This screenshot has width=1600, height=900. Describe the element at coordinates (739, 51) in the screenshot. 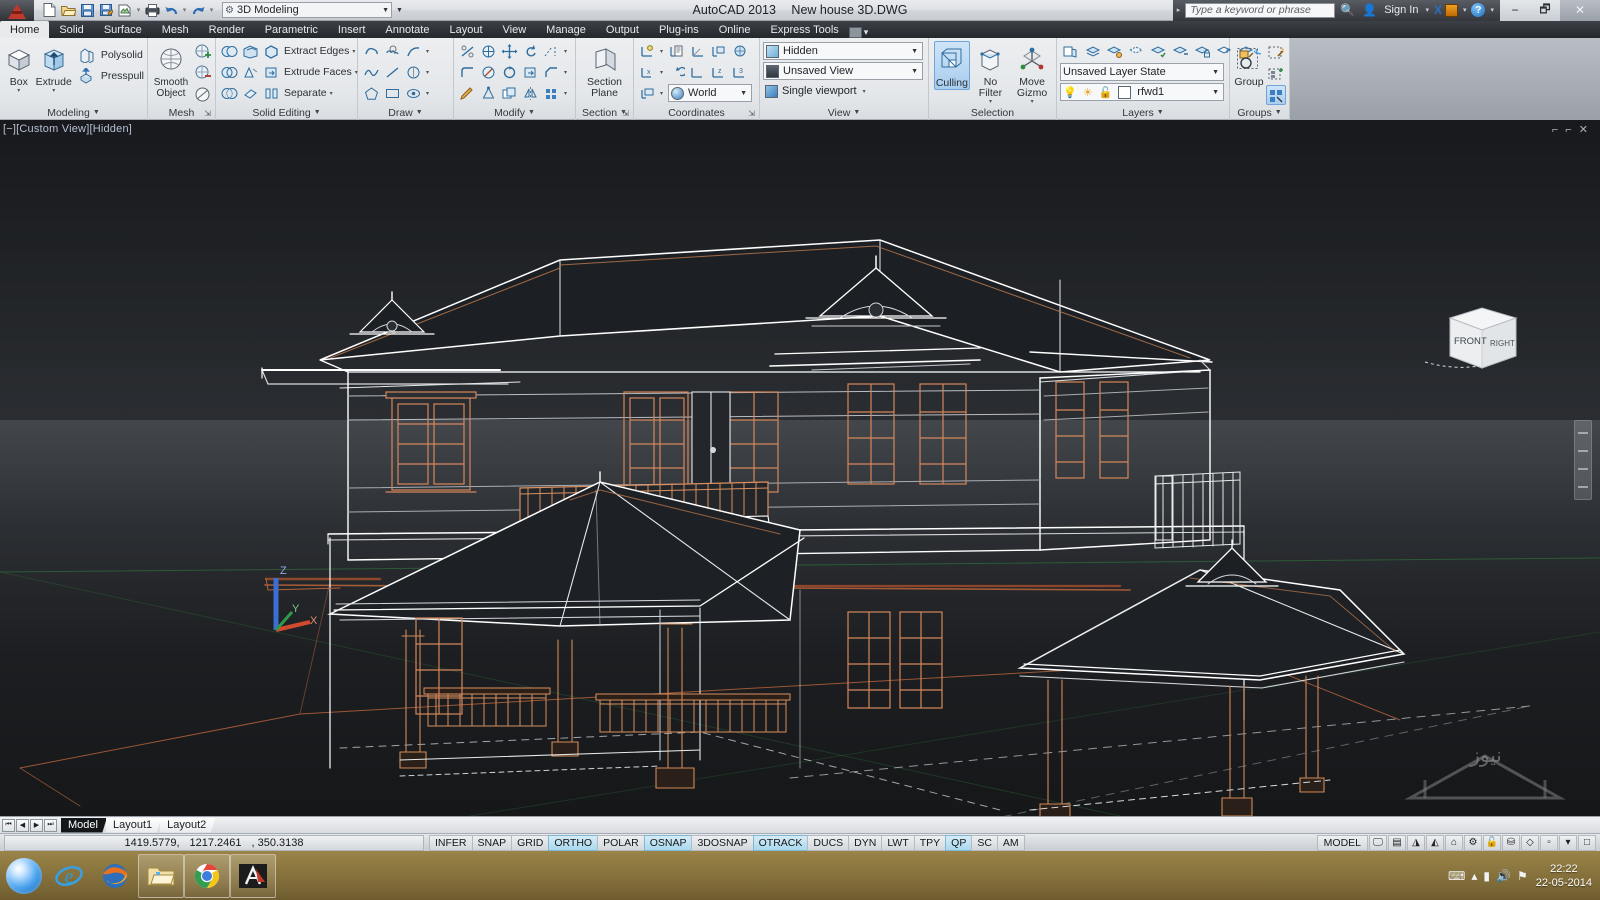

I see `ucs-globe-icon` at that location.